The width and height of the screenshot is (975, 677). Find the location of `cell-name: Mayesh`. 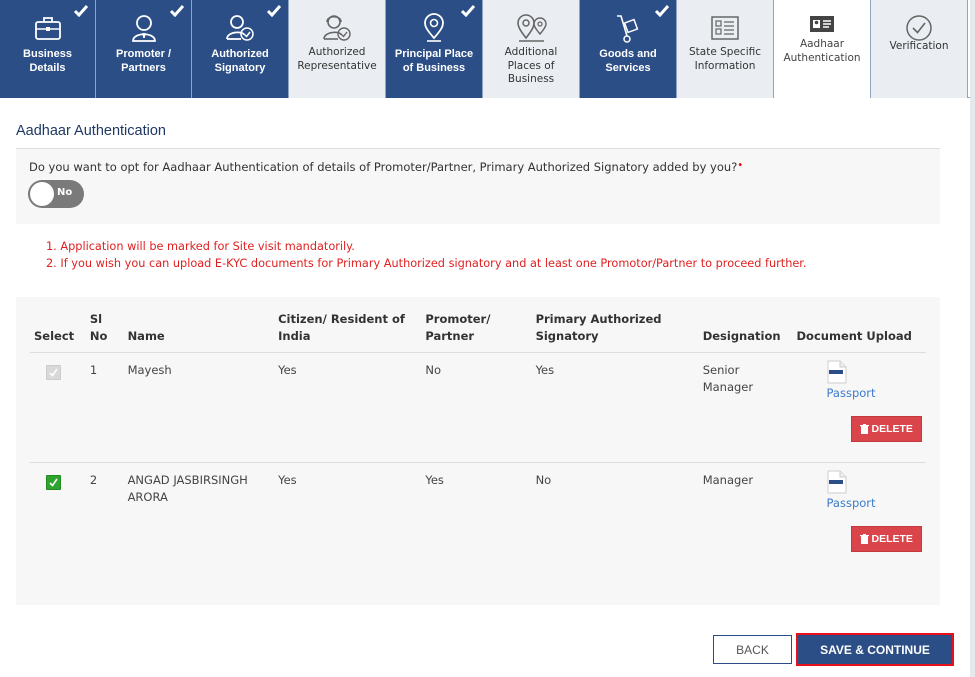

cell-name: Mayesh is located at coordinates (199, 407).